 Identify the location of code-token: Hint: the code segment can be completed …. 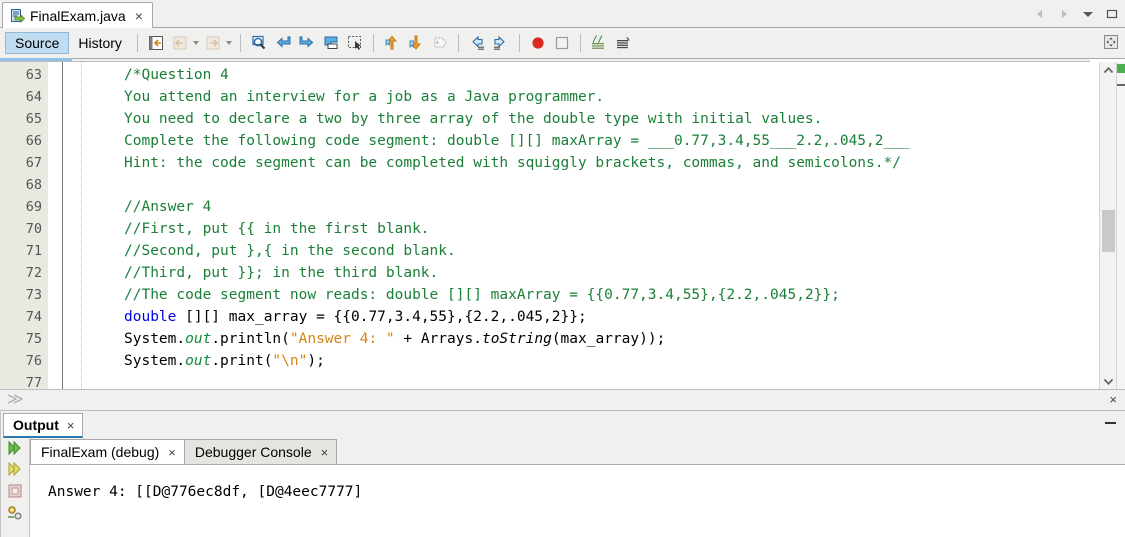
(512, 163).